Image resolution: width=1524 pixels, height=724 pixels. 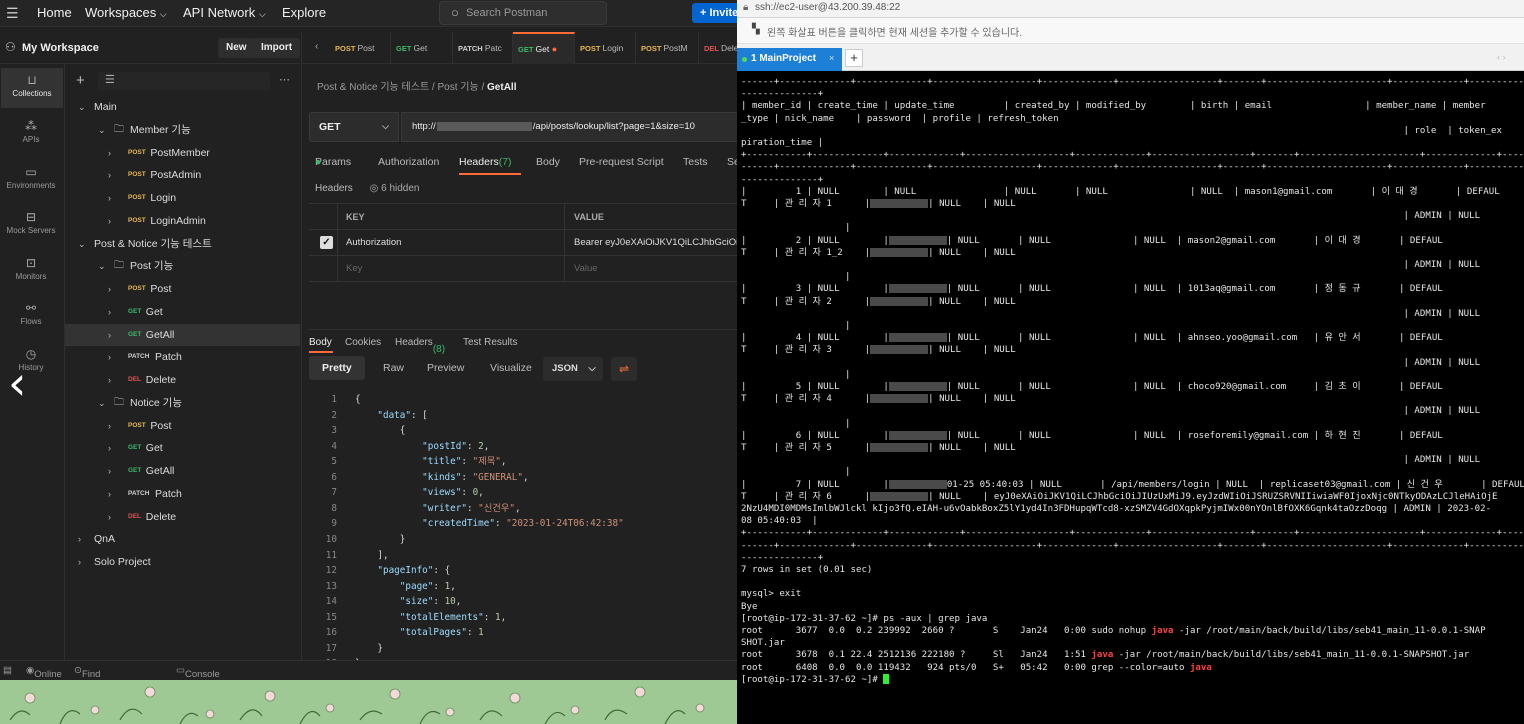 I want to click on tree-request: › POST LoginAdmin, so click(x=182, y=221).